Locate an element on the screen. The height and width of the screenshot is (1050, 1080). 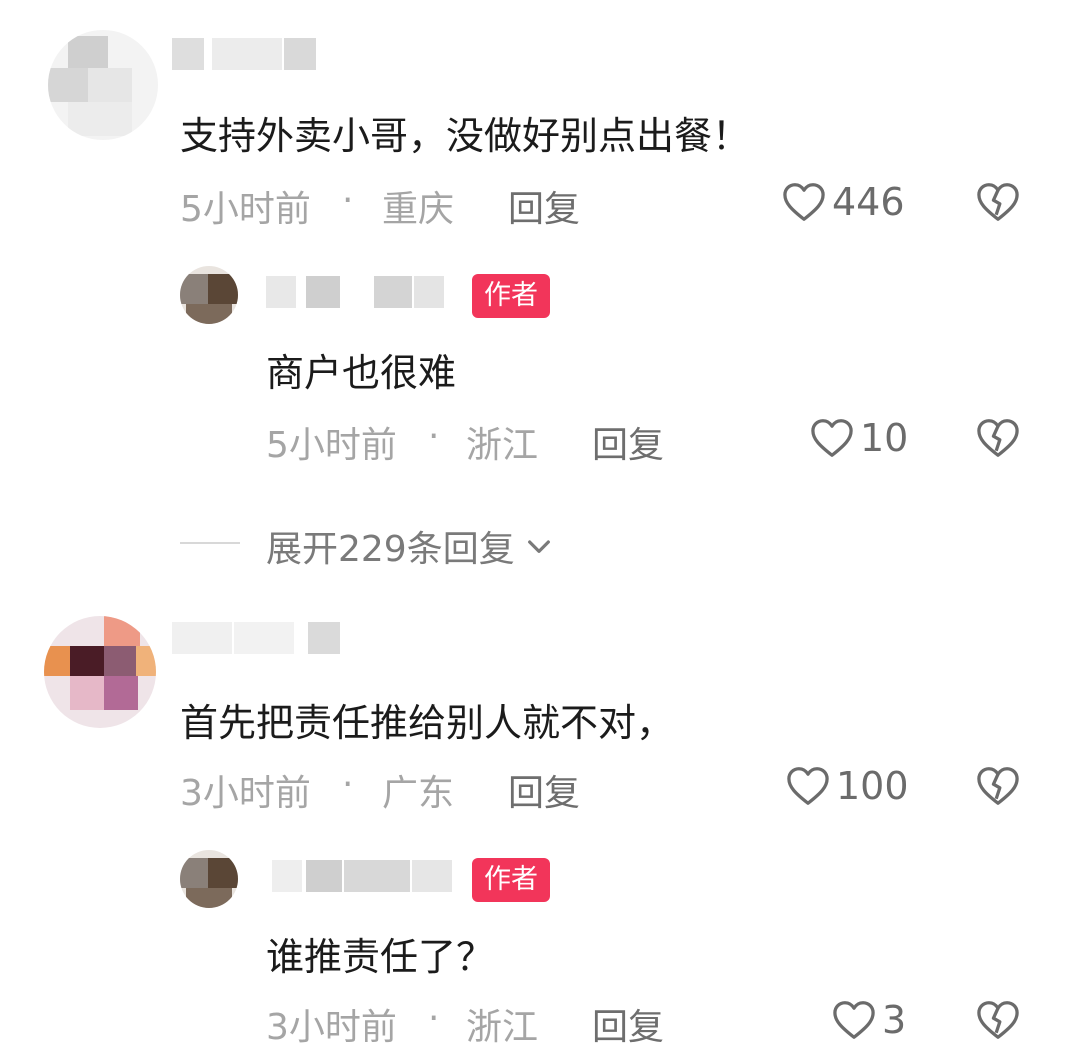
comment-time: 5小时前 is located at coordinates (245, 209).